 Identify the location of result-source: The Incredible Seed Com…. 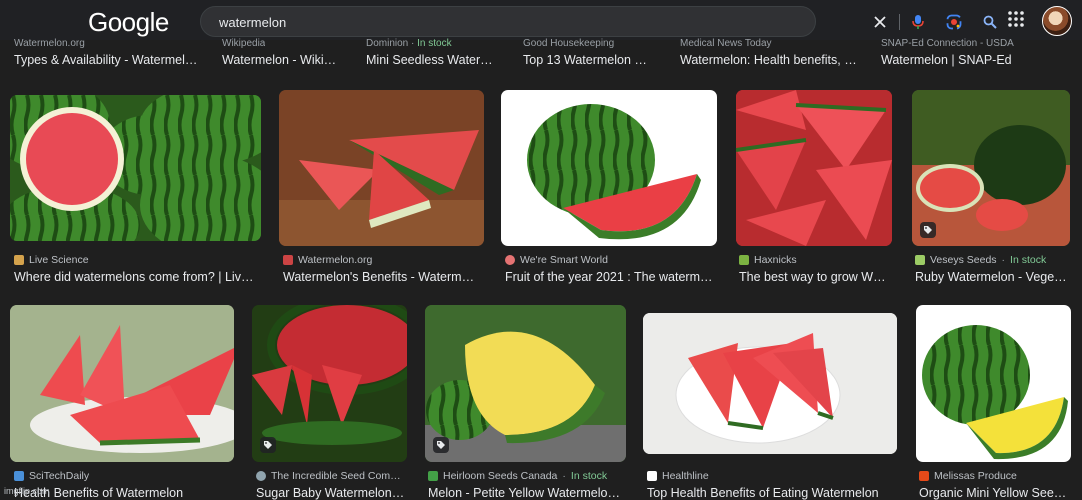
(328, 476).